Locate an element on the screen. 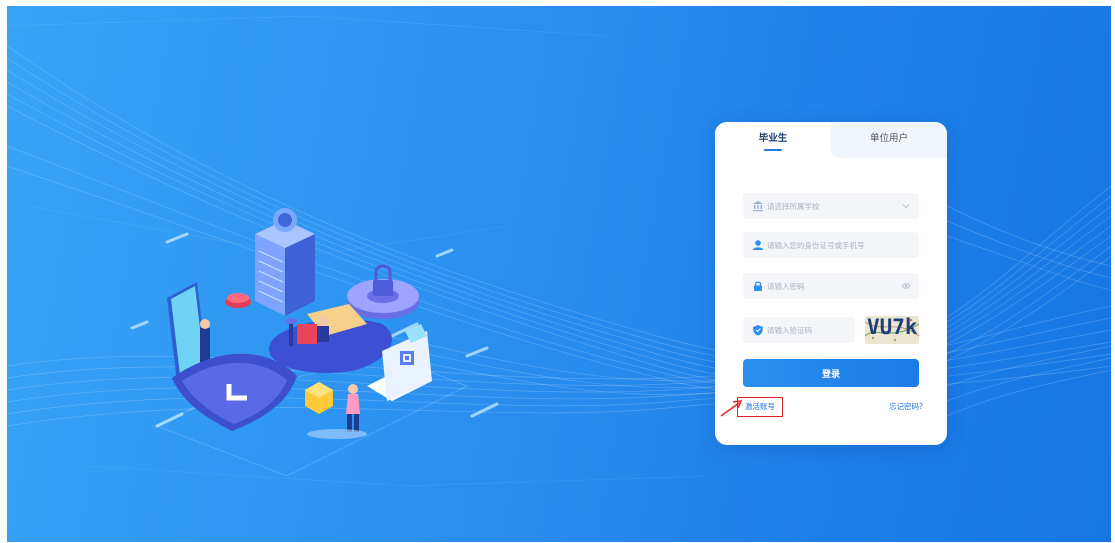 The image size is (1115, 543). school-input is located at coordinates (832, 206).